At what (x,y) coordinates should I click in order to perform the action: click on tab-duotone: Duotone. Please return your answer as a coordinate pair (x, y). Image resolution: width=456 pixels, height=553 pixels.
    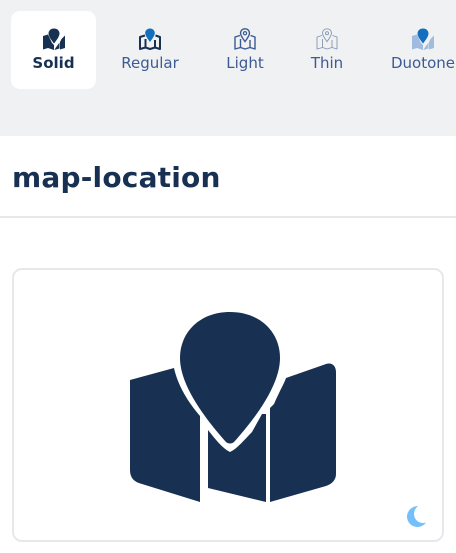
    Looking at the image, I should click on (418, 50).